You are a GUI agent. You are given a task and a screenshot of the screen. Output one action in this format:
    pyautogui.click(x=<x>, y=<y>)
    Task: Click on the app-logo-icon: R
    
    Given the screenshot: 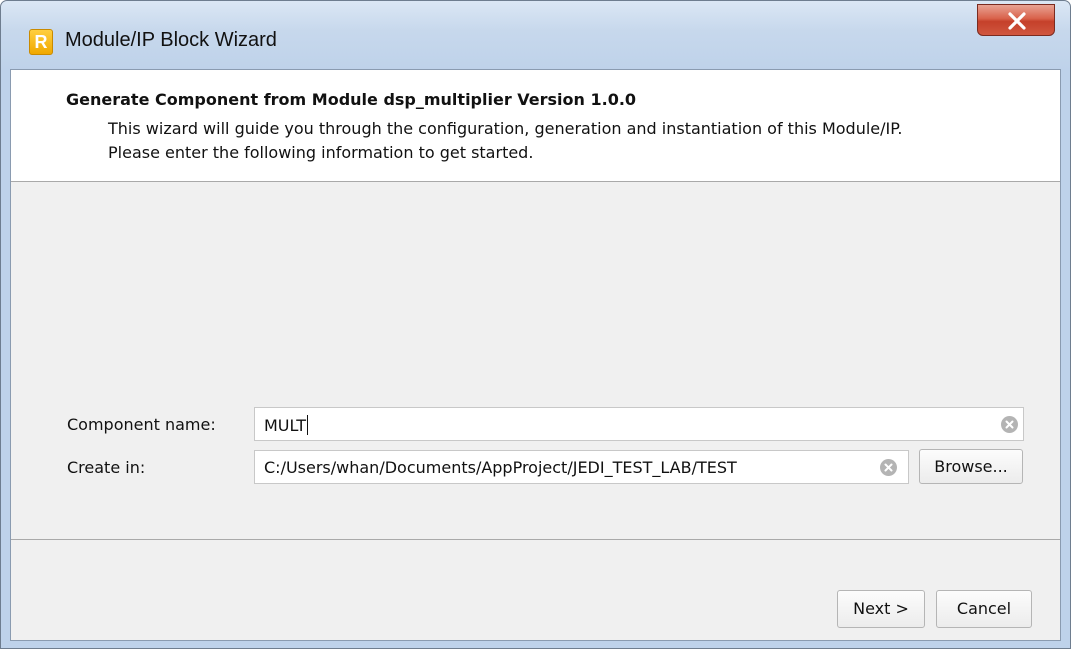 What is the action you would take?
    pyautogui.click(x=41, y=42)
    